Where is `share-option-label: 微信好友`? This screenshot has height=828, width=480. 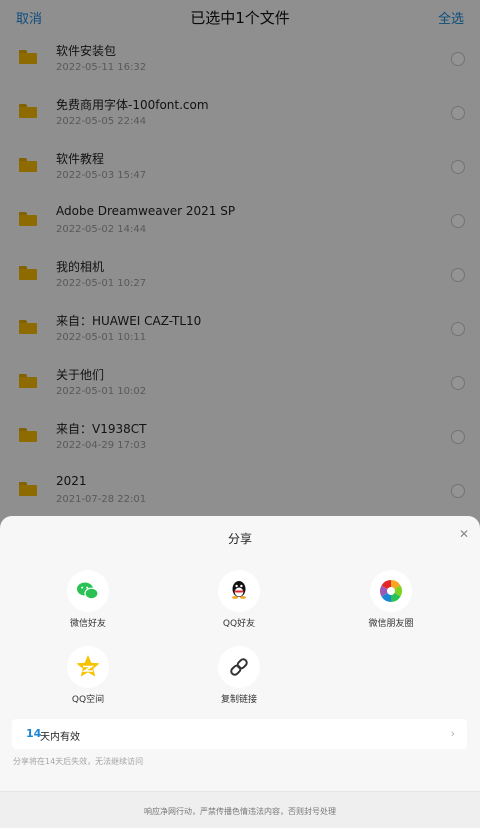
share-option-label: 微信好友 is located at coordinates (87, 624).